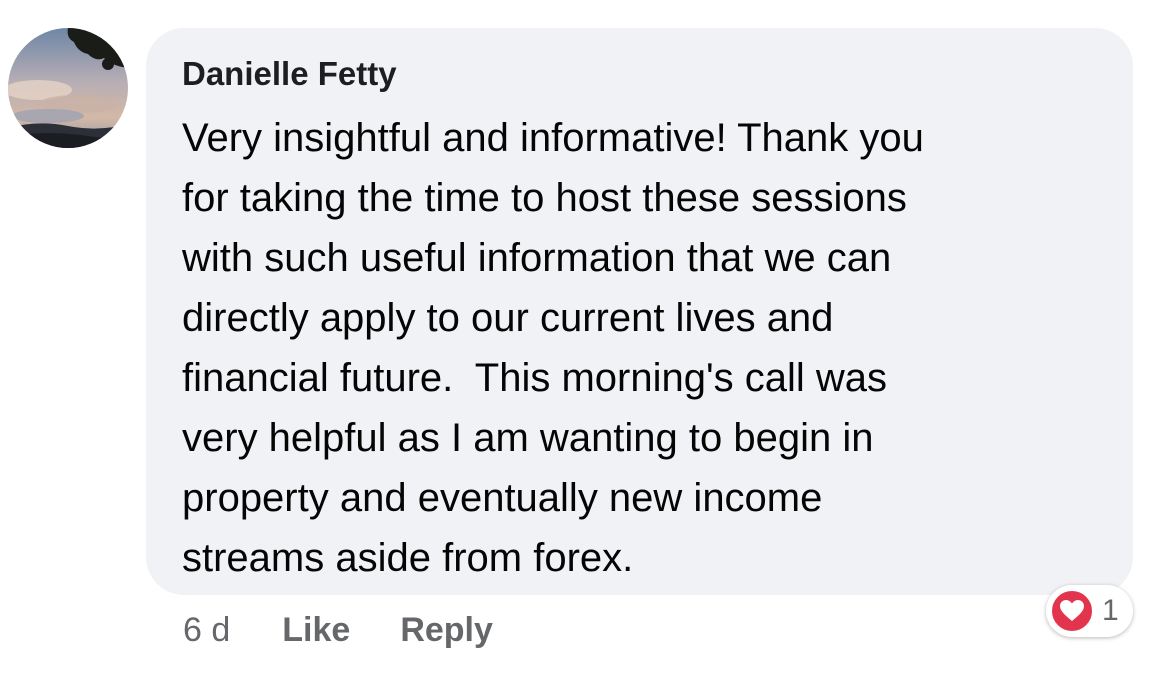  Describe the element at coordinates (316, 630) in the screenshot. I see `like-button: Like` at that location.